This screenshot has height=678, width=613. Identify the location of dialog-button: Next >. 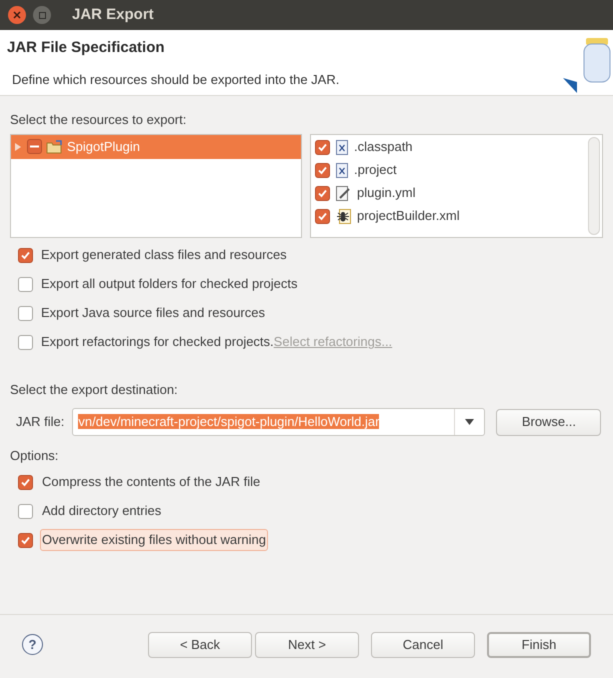
(307, 645).